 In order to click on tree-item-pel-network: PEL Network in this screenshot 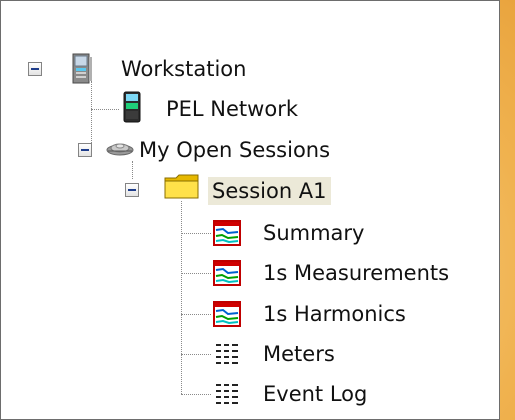, I will do `click(232, 109)`.